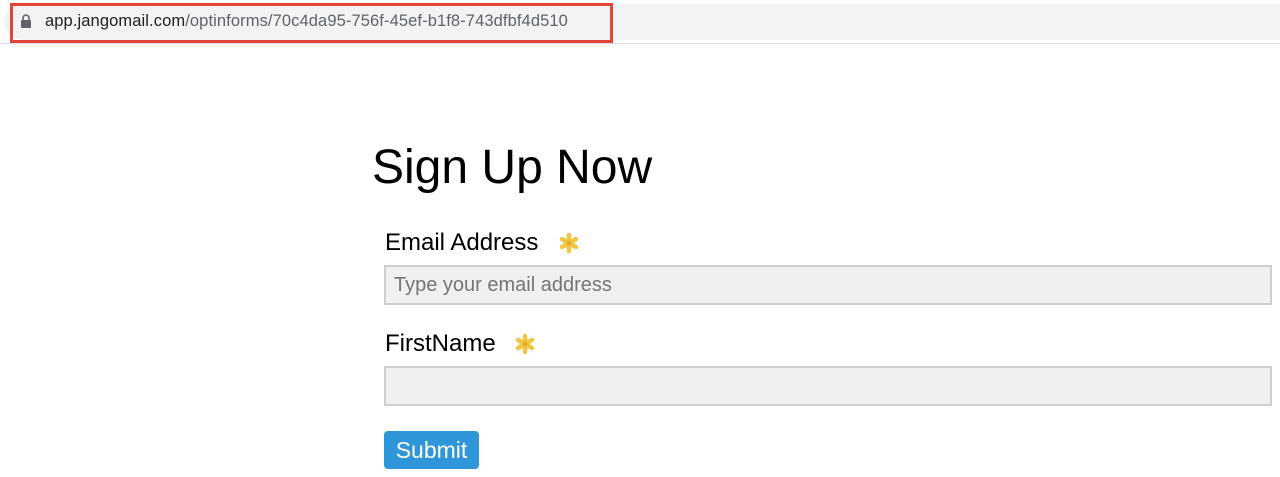 Image resolution: width=1280 pixels, height=477 pixels. Describe the element at coordinates (440, 343) in the screenshot. I see `first-name-label: FirstName` at that location.